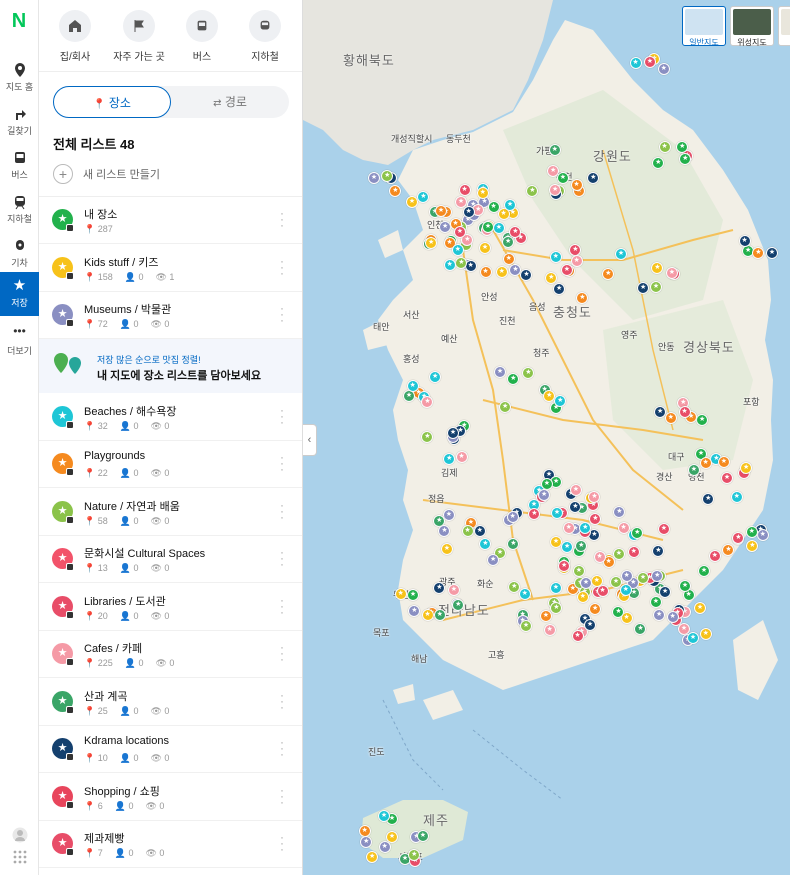  I want to click on rail-map-home: 지도 홈, so click(19, 78).